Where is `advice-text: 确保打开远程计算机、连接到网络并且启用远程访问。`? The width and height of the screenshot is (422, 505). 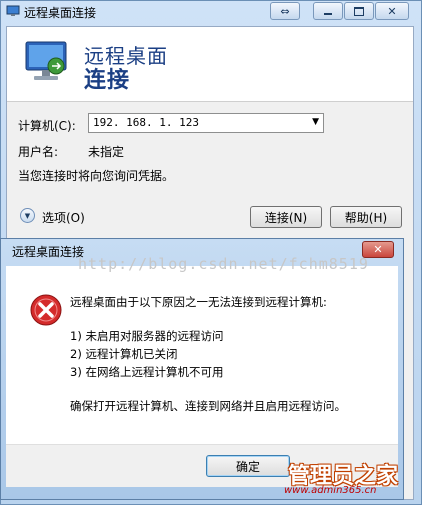
advice-text: 确保打开远程计算机、连接到网络并且启用远程访问。 is located at coordinates (208, 406).